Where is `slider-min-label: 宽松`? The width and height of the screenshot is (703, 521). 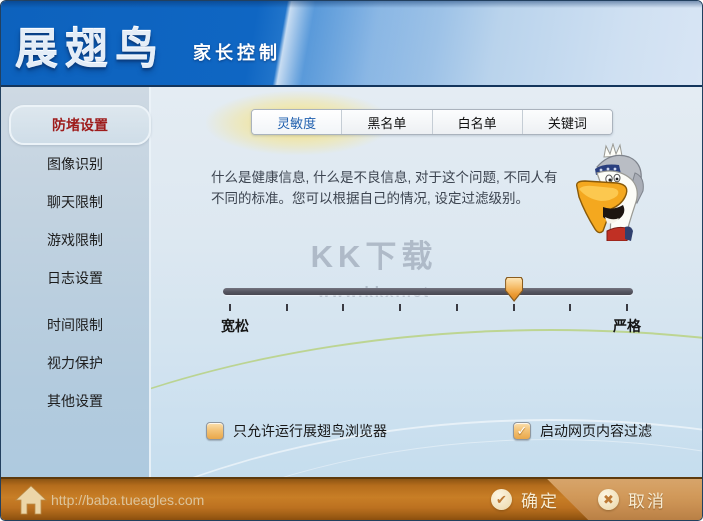
slider-min-label: 宽松 is located at coordinates (235, 326).